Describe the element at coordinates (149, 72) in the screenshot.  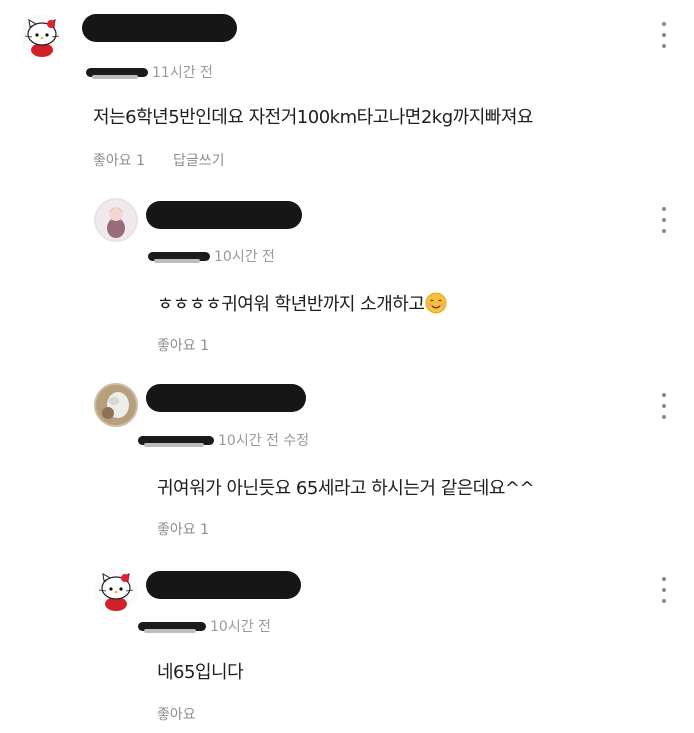
I see `comment-meta: 11시간 전` at that location.